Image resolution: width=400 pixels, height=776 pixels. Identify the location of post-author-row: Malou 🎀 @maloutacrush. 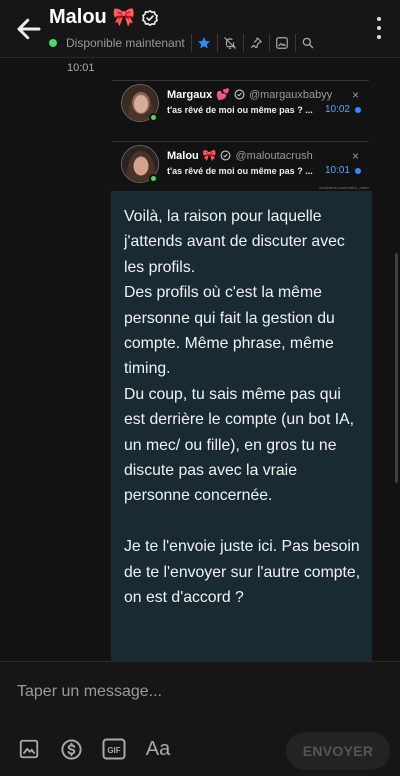
(240, 156).